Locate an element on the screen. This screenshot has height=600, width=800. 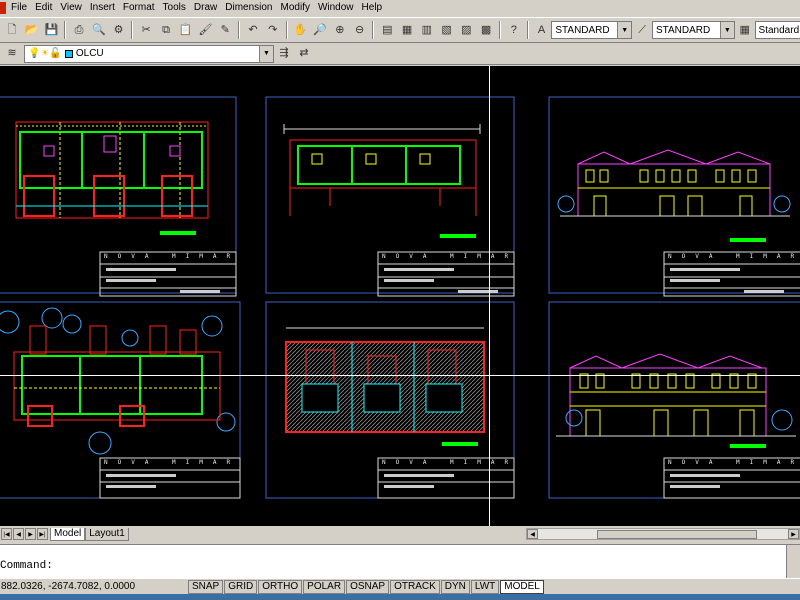
app-menu-icon is located at coordinates (3, 8).